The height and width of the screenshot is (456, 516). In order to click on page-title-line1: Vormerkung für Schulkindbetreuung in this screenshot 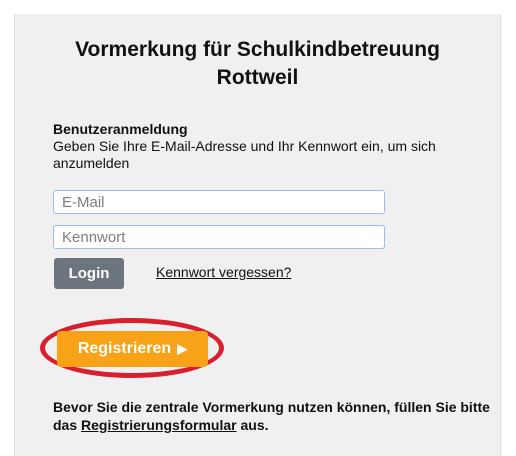, I will do `click(257, 49)`.